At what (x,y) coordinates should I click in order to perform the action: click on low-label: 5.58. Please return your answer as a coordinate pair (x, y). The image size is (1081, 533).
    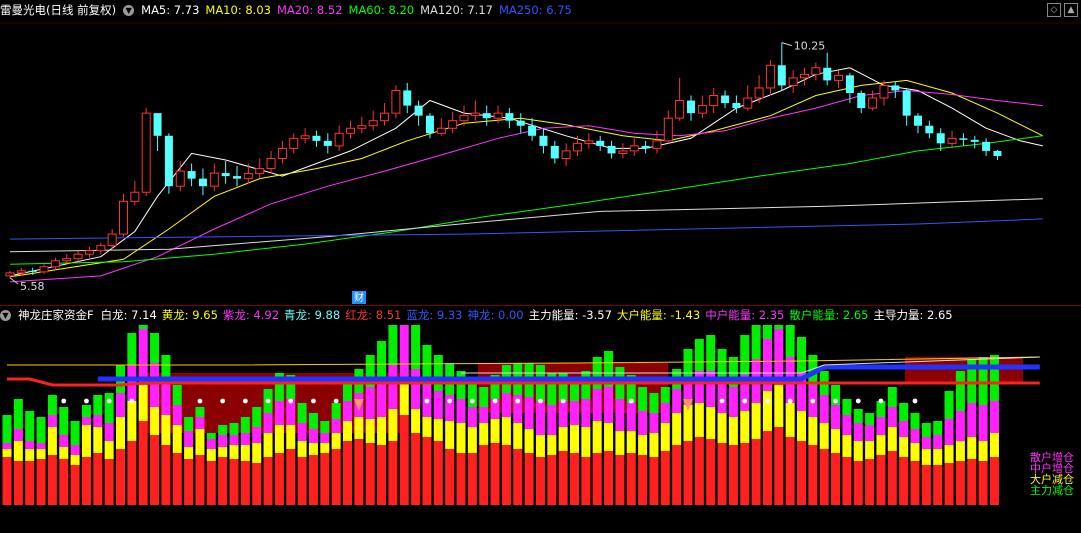
    Looking at the image, I should click on (32, 286).